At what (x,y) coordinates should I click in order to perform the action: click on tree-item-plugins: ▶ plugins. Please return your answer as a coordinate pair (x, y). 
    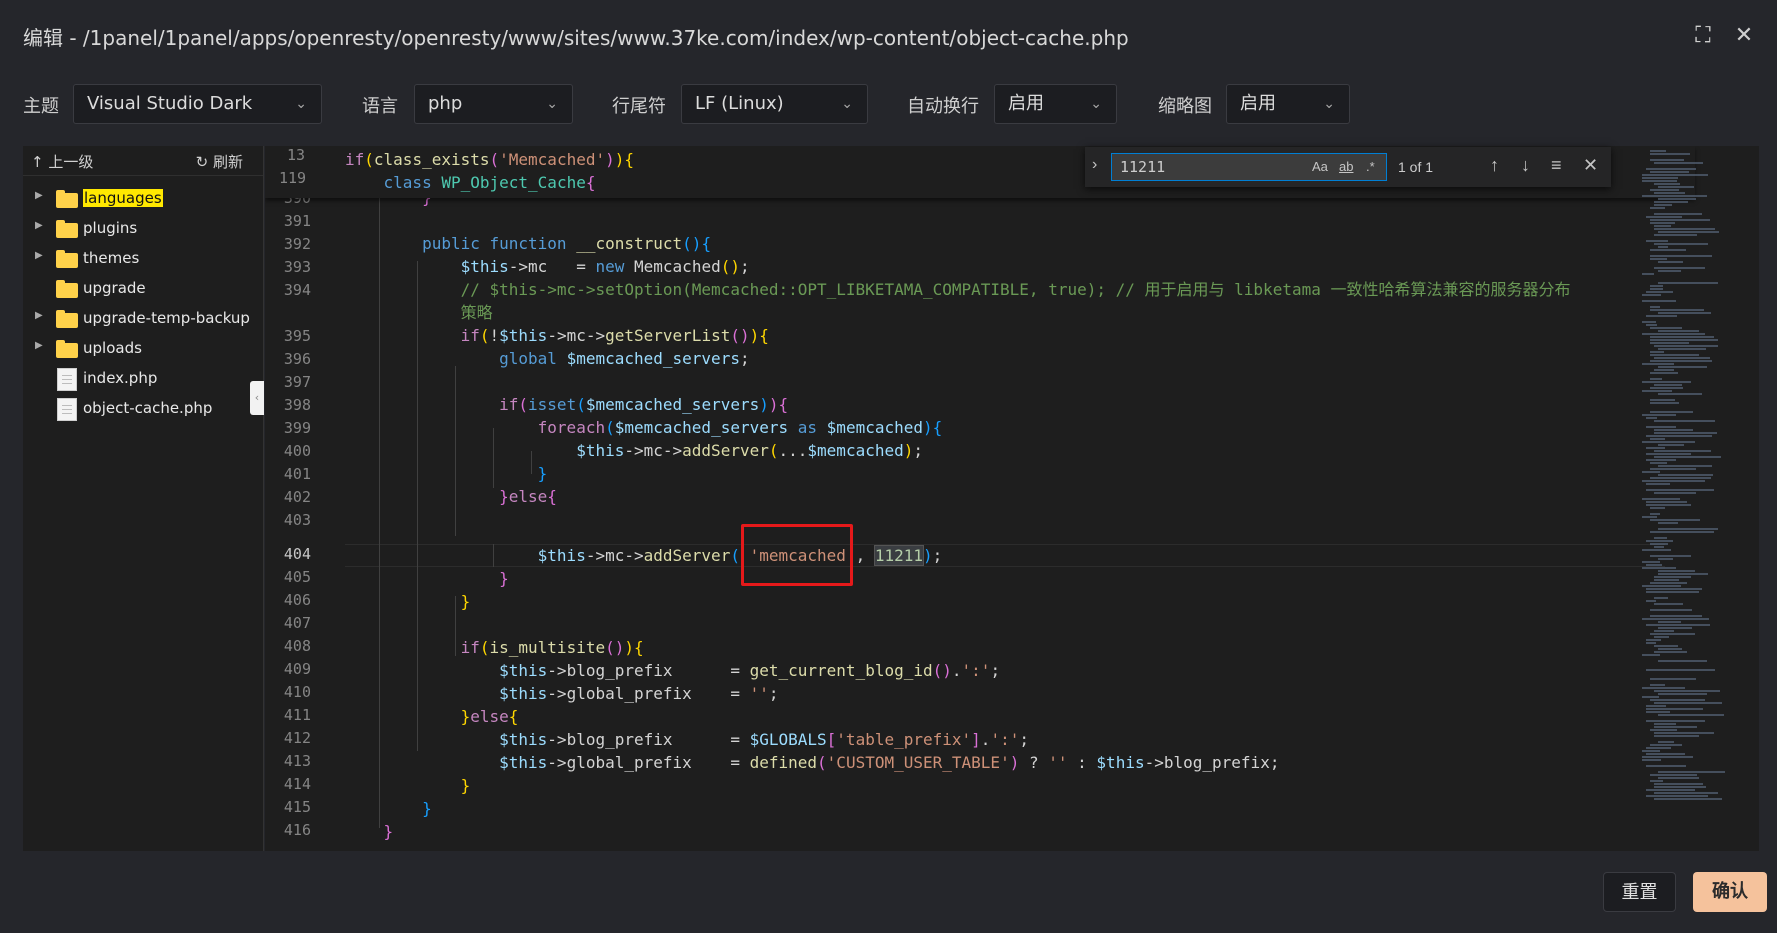
    Looking at the image, I should click on (143, 229).